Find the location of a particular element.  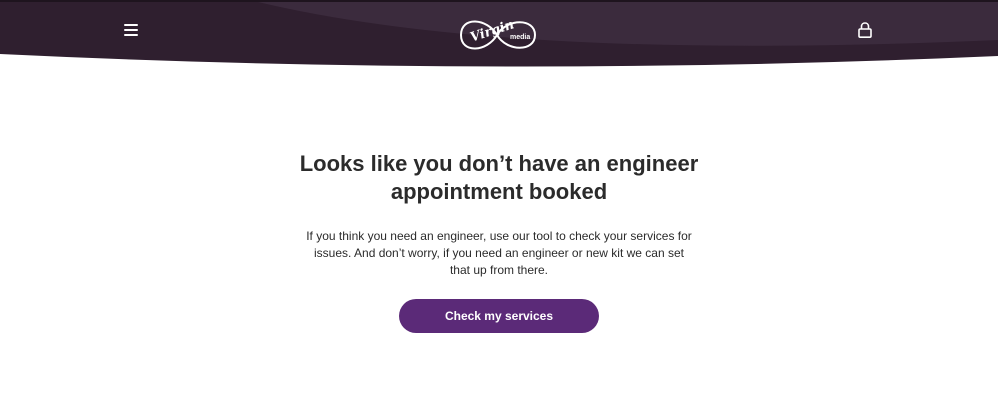

check-my-services-button: Check my services is located at coordinates (499, 316).